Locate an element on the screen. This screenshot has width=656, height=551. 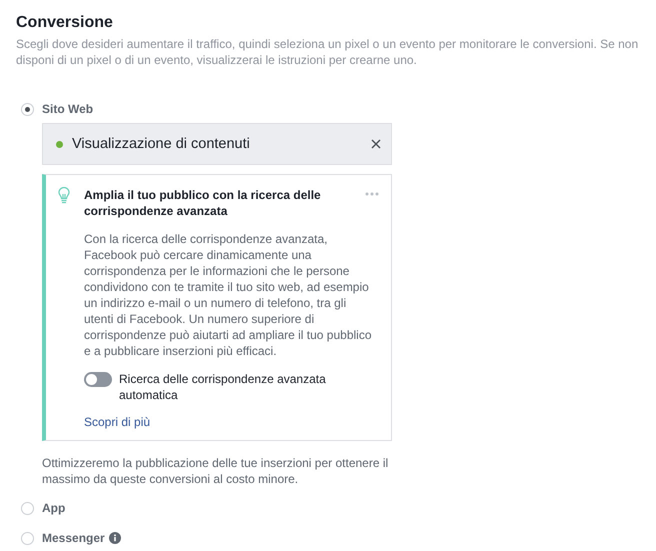
close-icon is located at coordinates (376, 144).